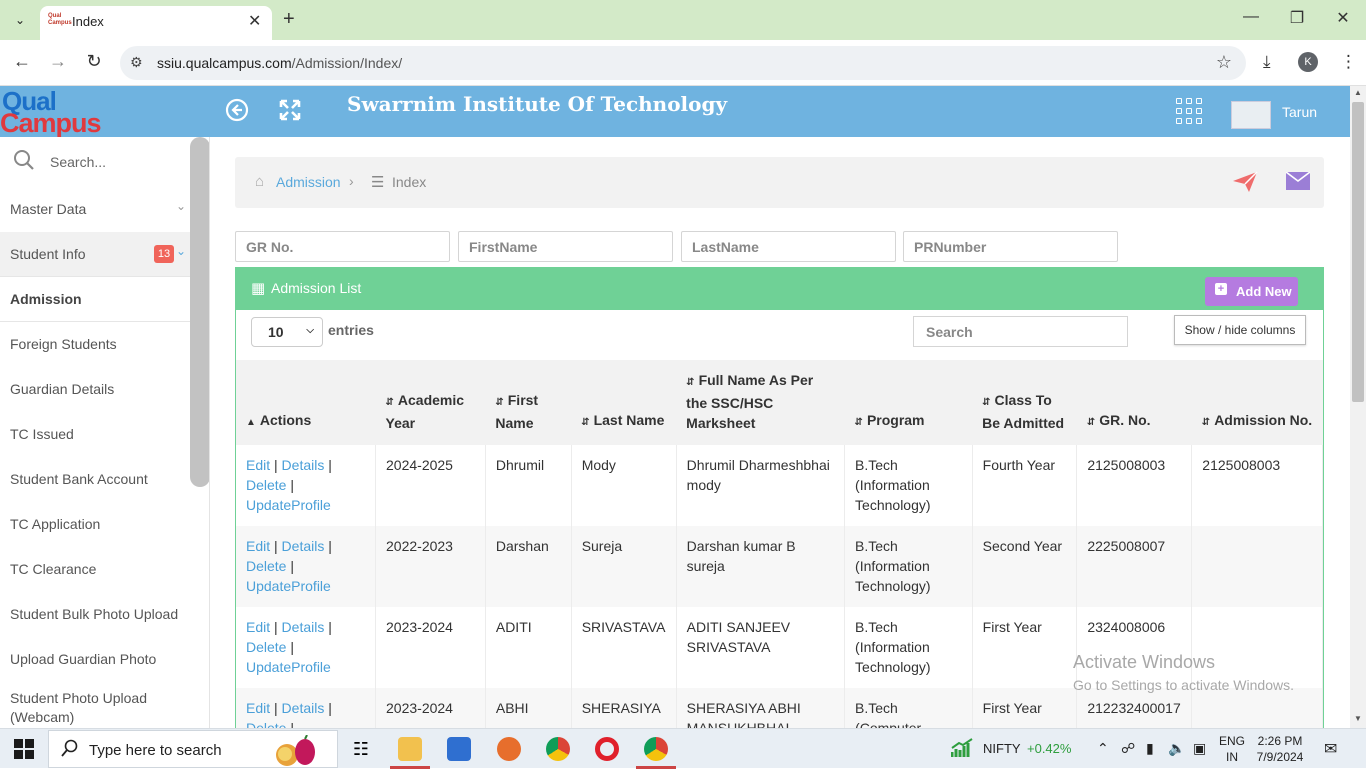  What do you see at coordinates (1024, 402) in the screenshot?
I see `col-class: ⇵ Class To Be Admitted` at bounding box center [1024, 402].